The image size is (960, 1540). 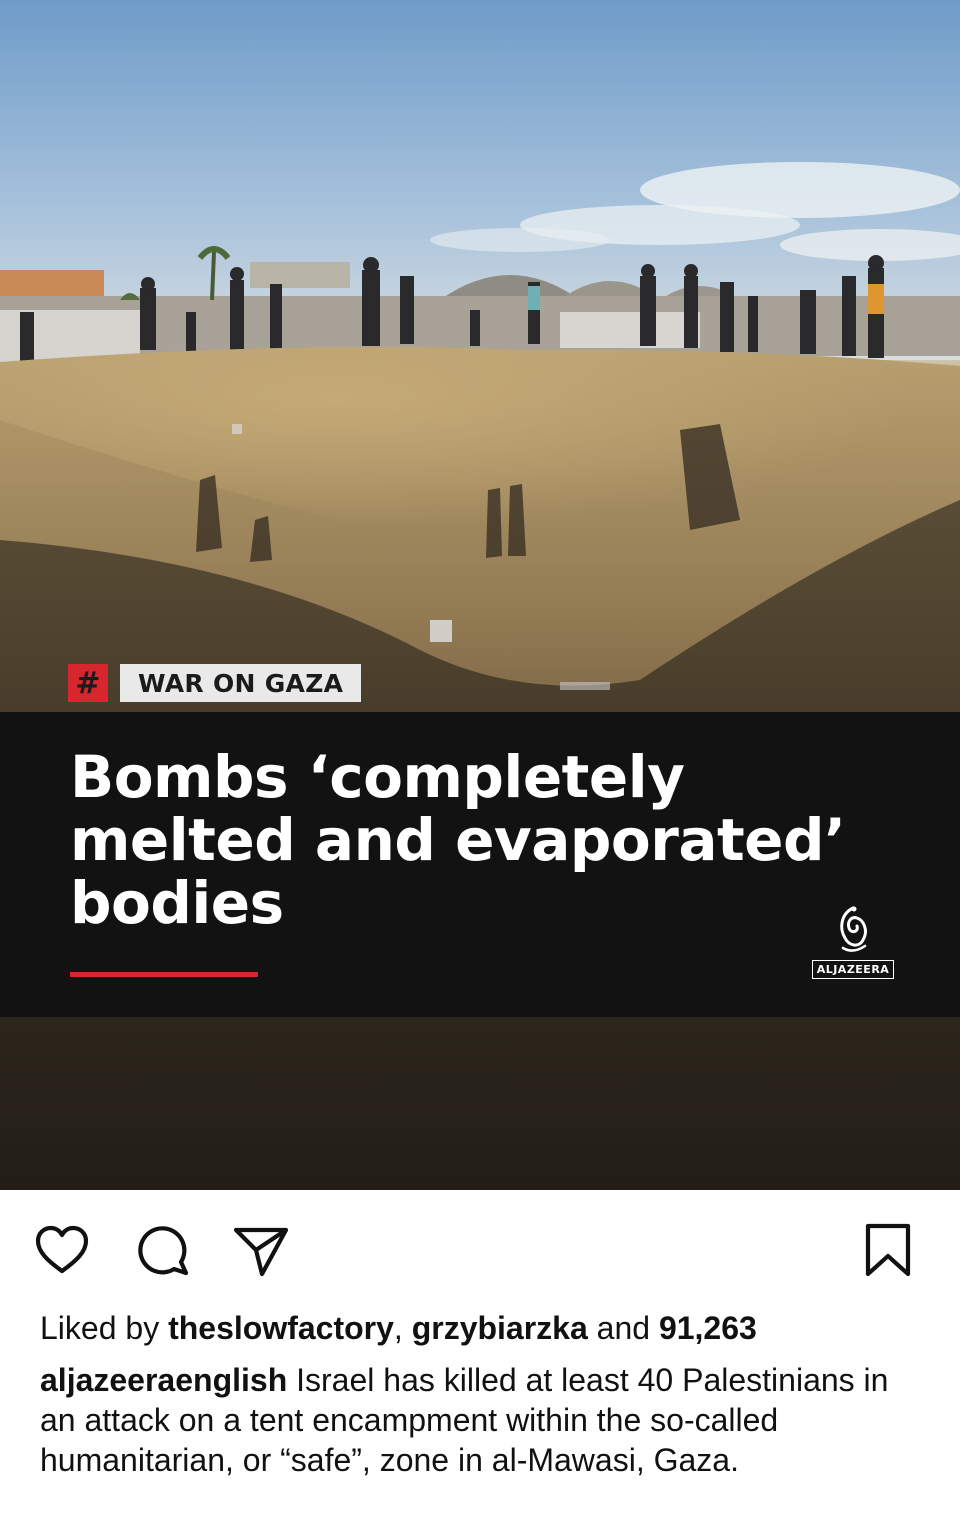 What do you see at coordinates (163, 1380) in the screenshot?
I see `caption-username: aljazeeraenglish` at bounding box center [163, 1380].